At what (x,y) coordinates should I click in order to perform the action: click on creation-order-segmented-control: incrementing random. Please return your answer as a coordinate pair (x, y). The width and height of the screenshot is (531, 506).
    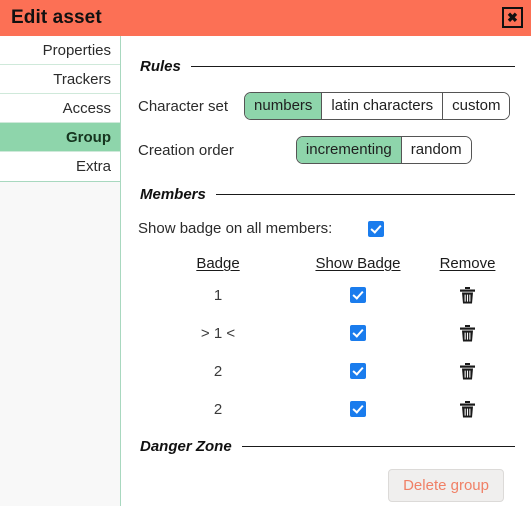
    Looking at the image, I should click on (383, 150).